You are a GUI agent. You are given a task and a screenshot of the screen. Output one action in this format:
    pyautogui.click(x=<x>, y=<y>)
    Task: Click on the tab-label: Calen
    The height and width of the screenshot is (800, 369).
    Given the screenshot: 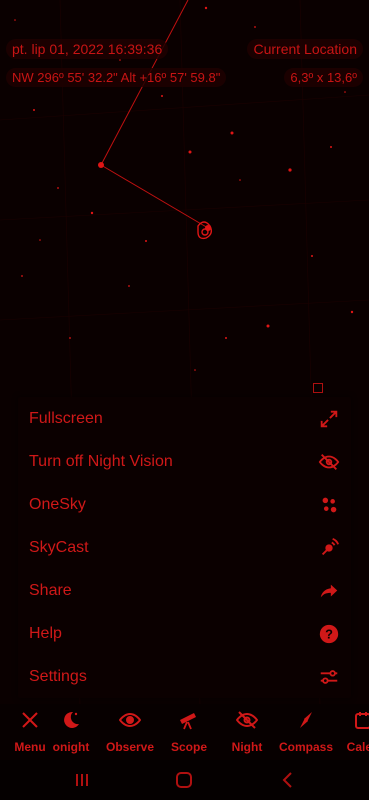 What is the action you would take?
    pyautogui.click(x=357, y=747)
    